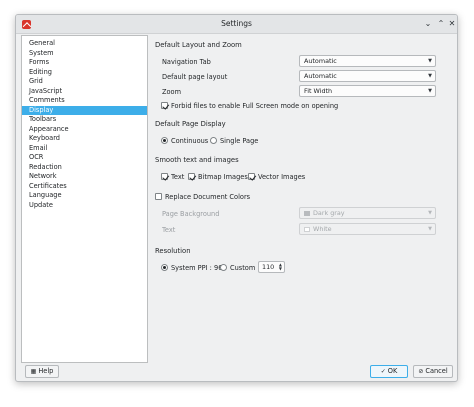  What do you see at coordinates (280, 269) in the screenshot?
I see `spin-down-icon: ▼` at bounding box center [280, 269].